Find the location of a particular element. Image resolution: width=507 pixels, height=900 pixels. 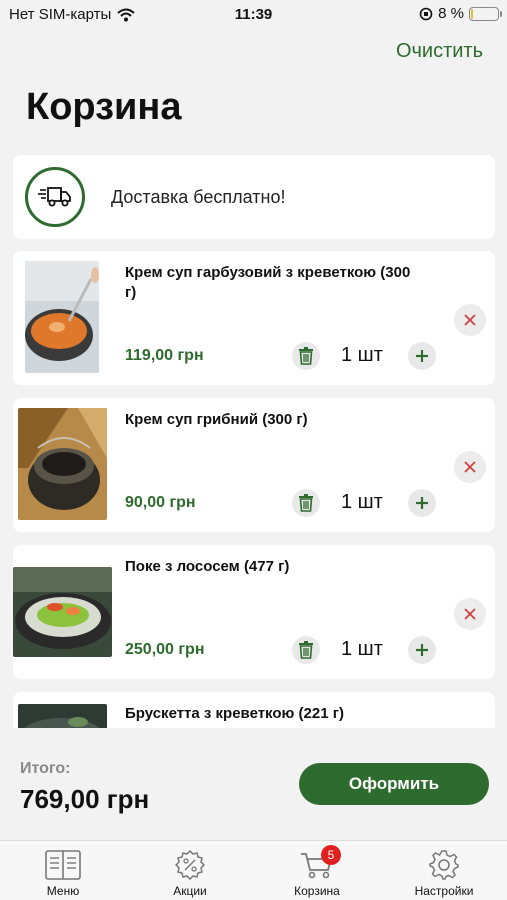

cart-count-badge: 5 is located at coordinates (331, 855).